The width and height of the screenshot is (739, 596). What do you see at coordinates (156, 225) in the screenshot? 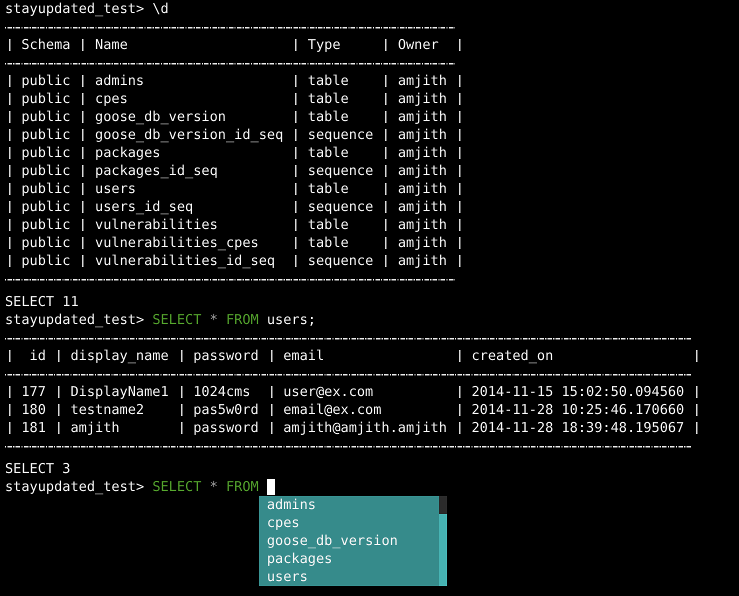
I see `table-cell: vulnerabilities` at bounding box center [156, 225].